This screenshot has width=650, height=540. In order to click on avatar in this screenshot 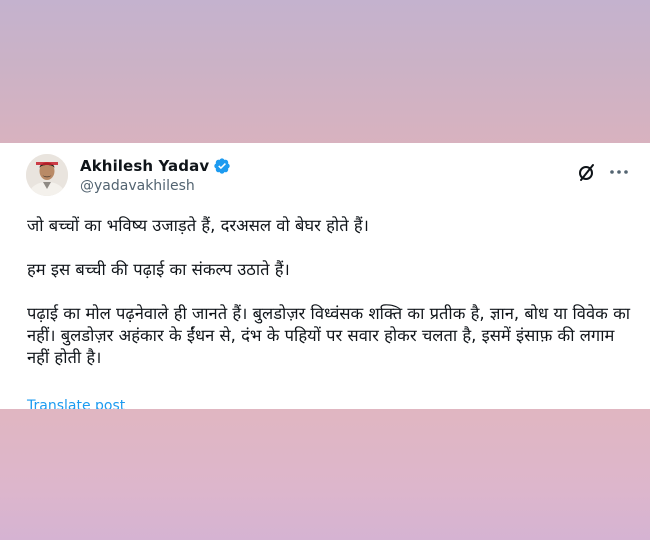, I will do `click(47, 175)`.